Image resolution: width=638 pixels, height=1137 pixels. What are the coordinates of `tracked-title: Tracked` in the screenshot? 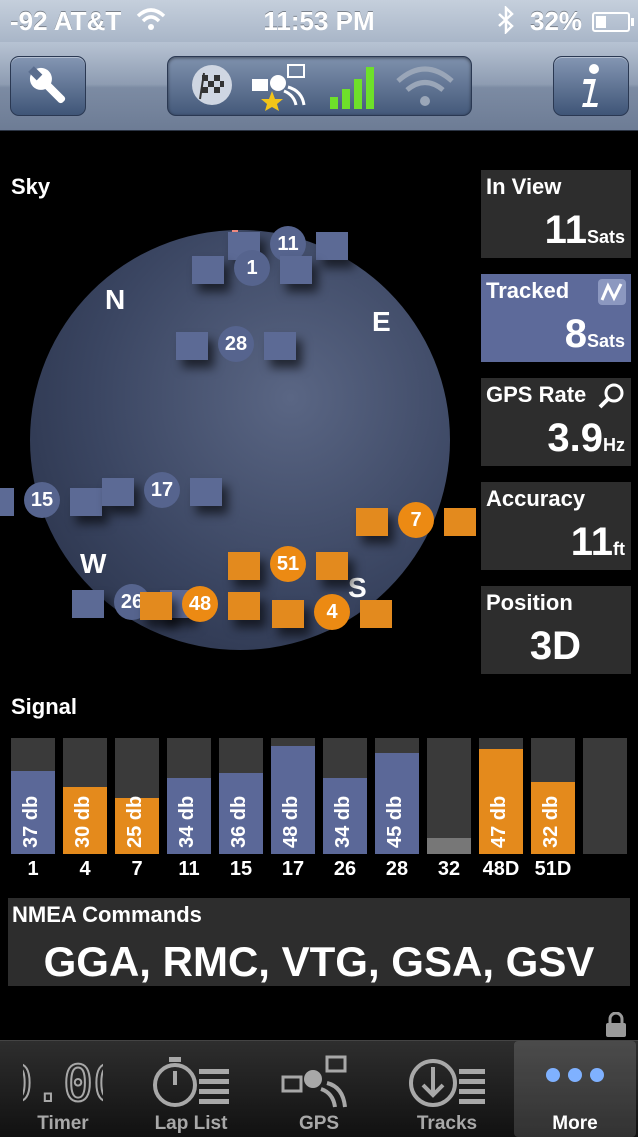 It's located at (528, 290).